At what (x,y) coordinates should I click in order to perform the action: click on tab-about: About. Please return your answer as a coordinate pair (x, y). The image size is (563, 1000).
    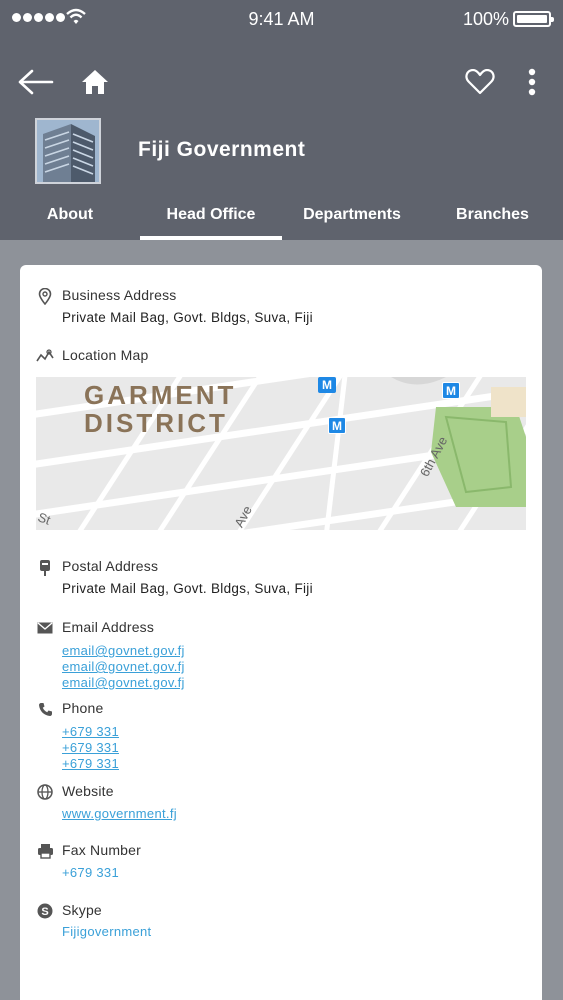
    Looking at the image, I should click on (70, 218).